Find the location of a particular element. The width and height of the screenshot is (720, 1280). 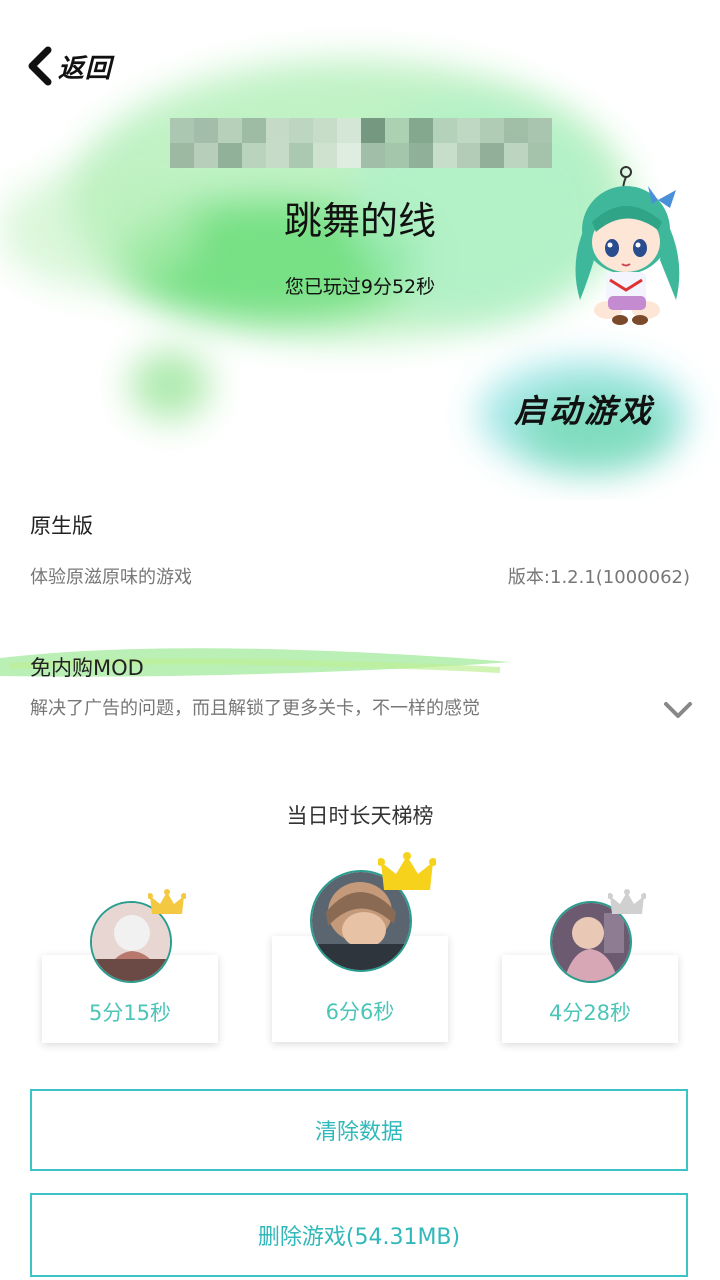

back-label: 返回 is located at coordinates (85, 68).